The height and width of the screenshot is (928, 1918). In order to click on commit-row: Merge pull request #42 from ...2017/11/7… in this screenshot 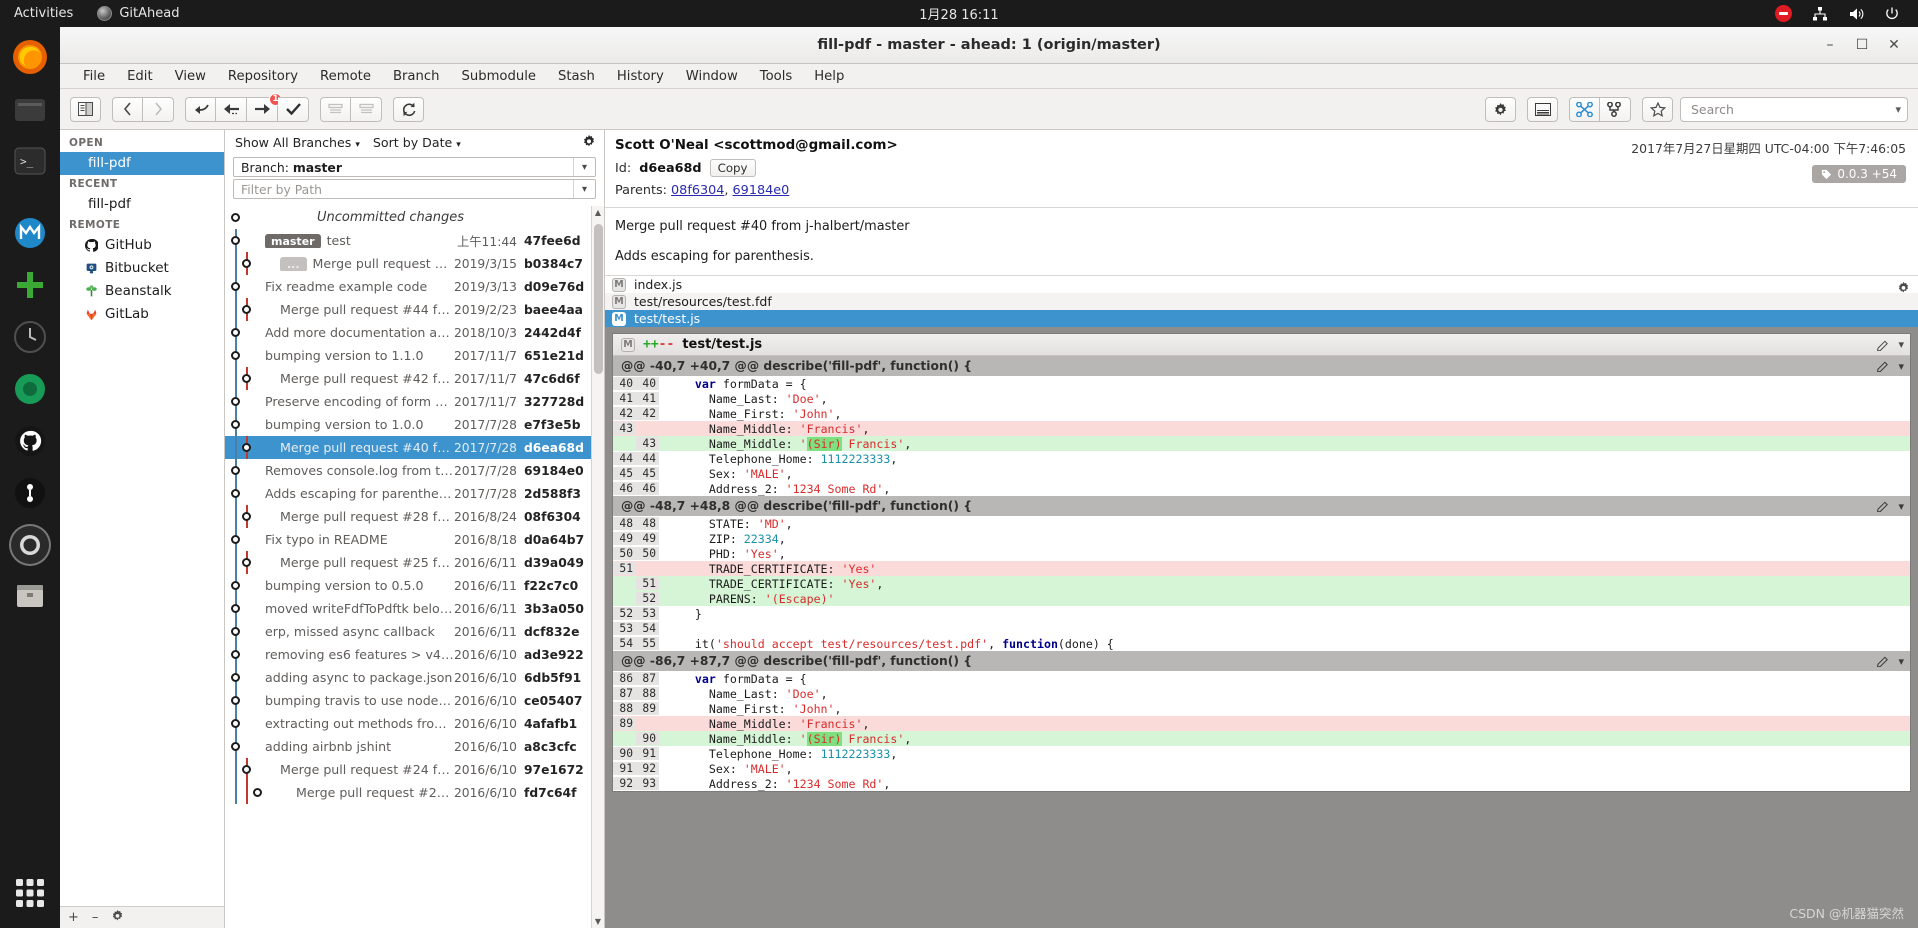, I will do `click(408, 378)`.